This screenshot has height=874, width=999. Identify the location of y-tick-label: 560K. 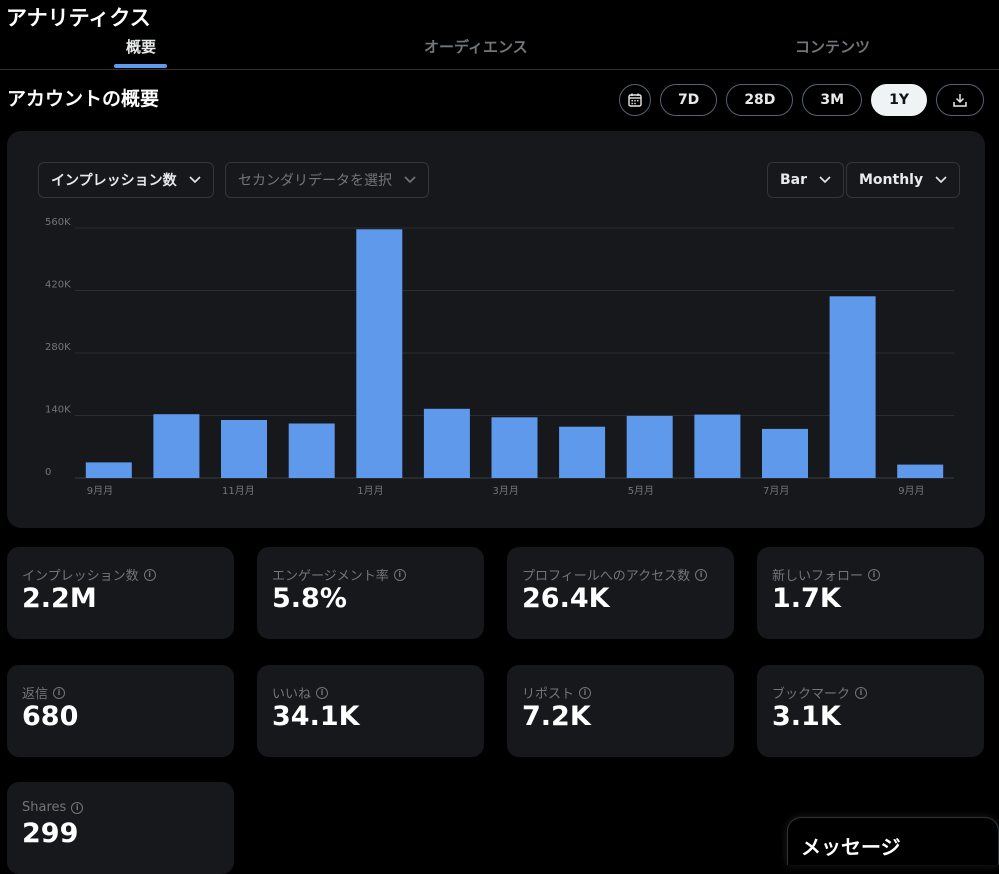
(58, 222).